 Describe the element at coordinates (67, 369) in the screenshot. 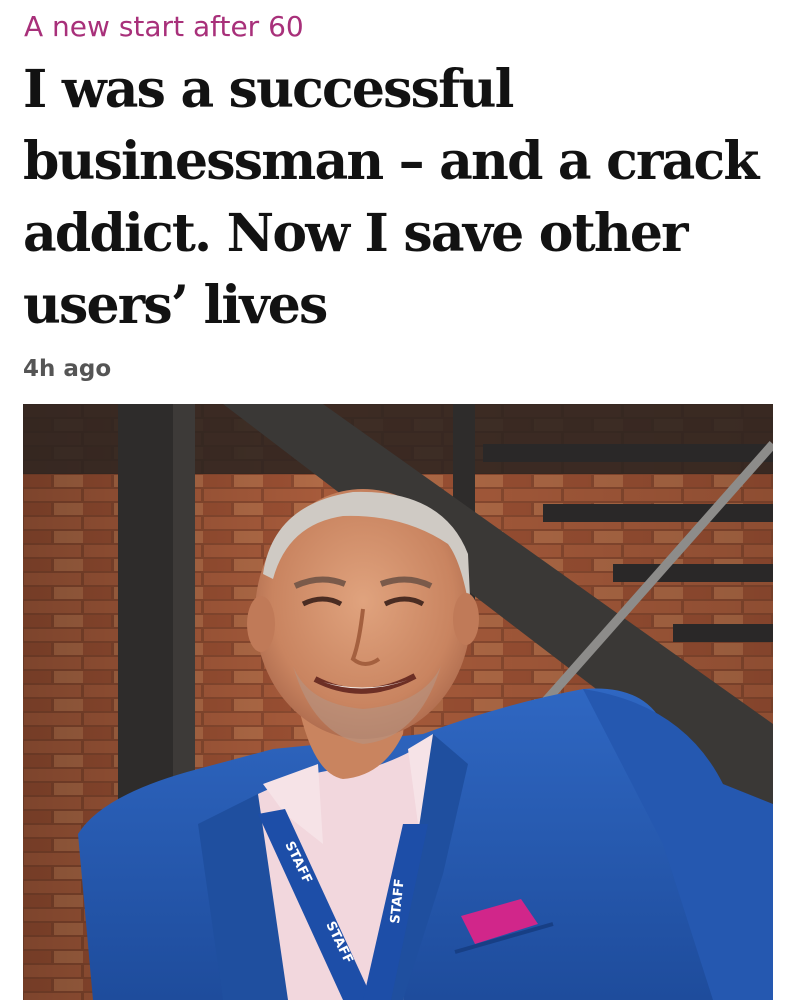

I see `article-timestamp: 4h ago` at that location.